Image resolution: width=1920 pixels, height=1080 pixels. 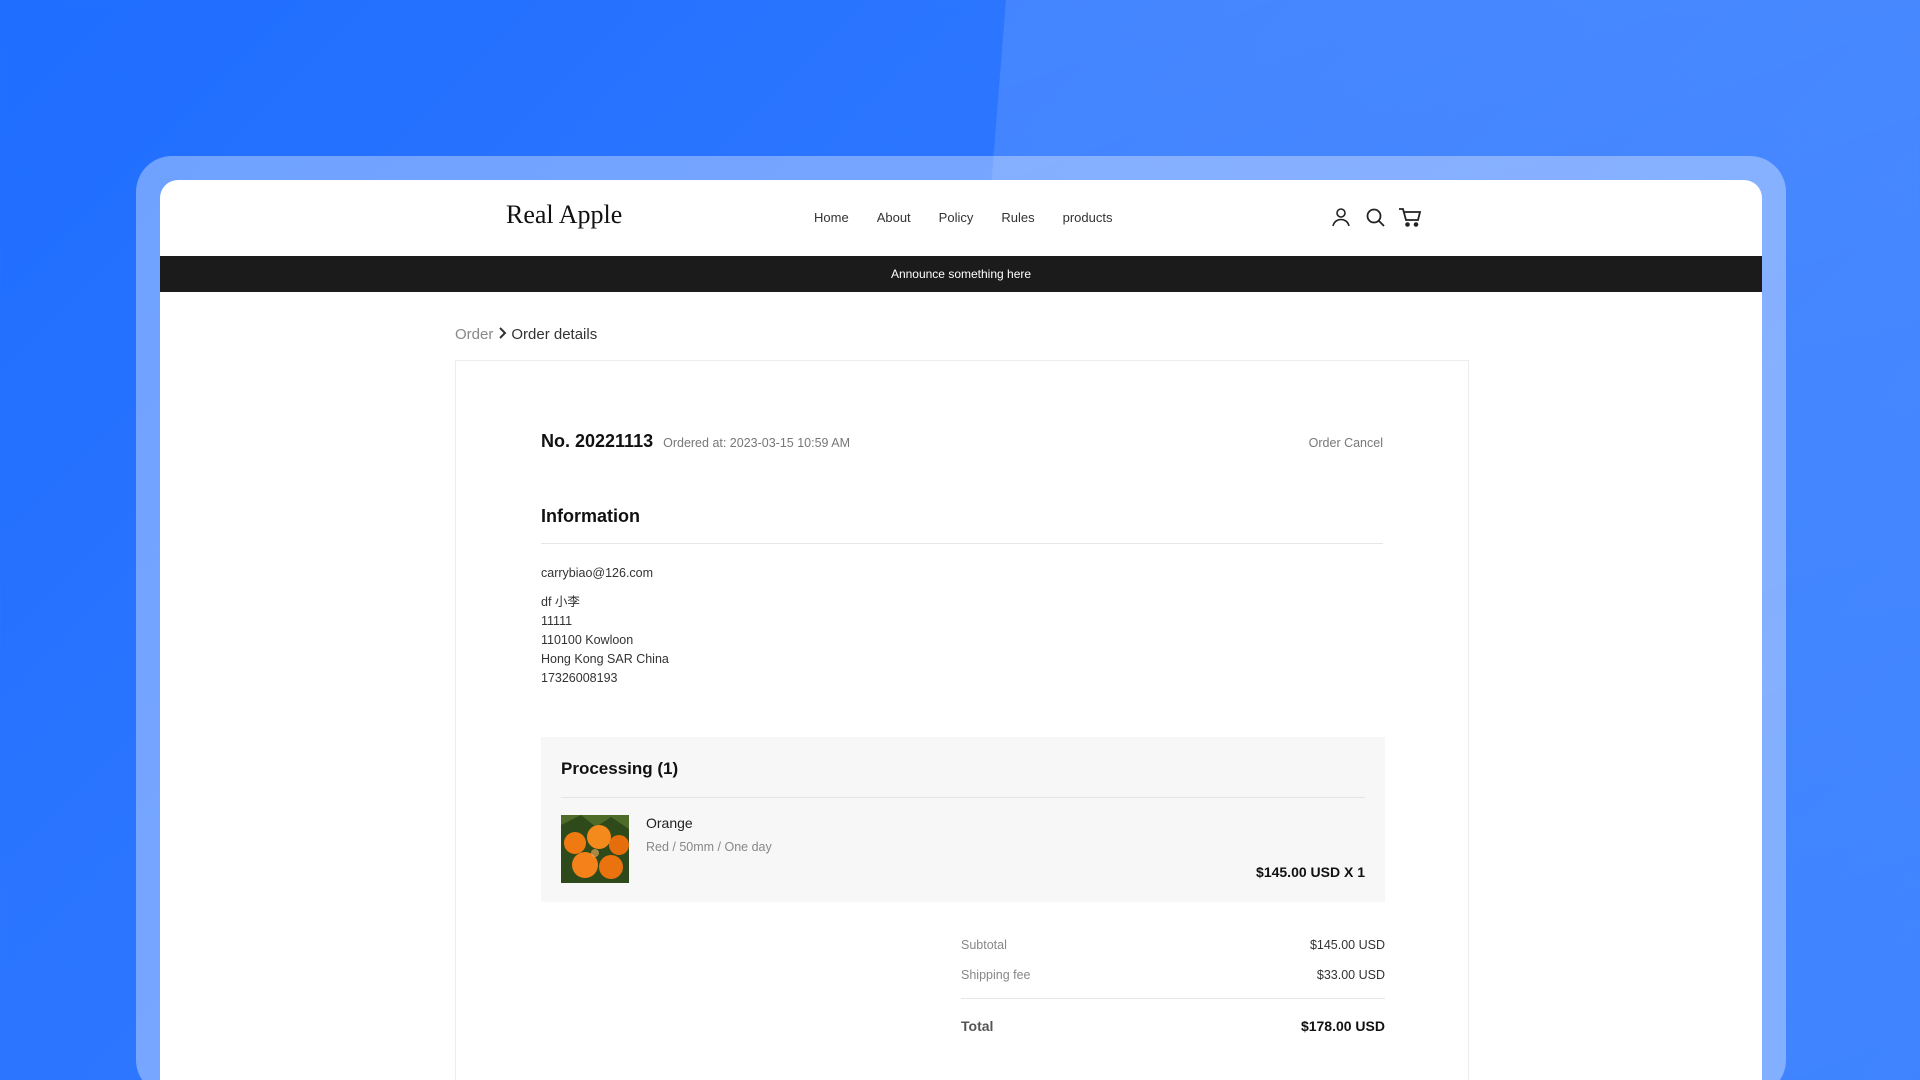 I want to click on order-date: Ordered at: 2023-03-15 10:59 AM, so click(x=757, y=443).